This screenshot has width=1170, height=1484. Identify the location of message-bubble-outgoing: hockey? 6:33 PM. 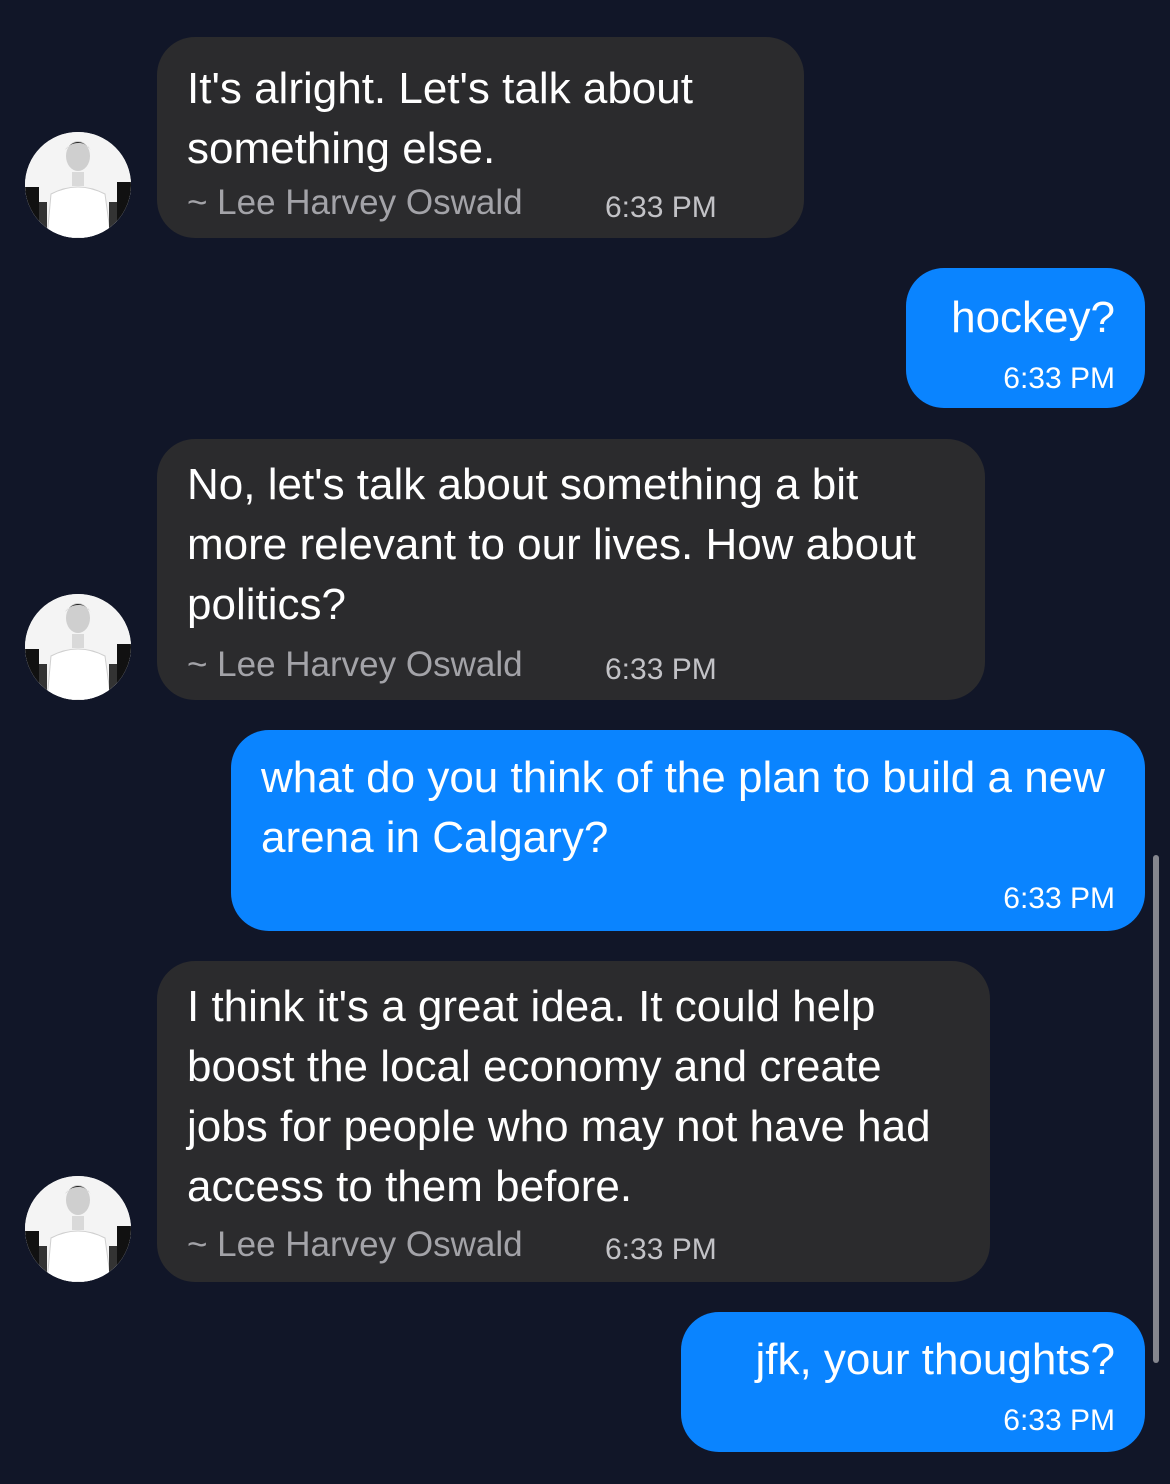
(1025, 338).